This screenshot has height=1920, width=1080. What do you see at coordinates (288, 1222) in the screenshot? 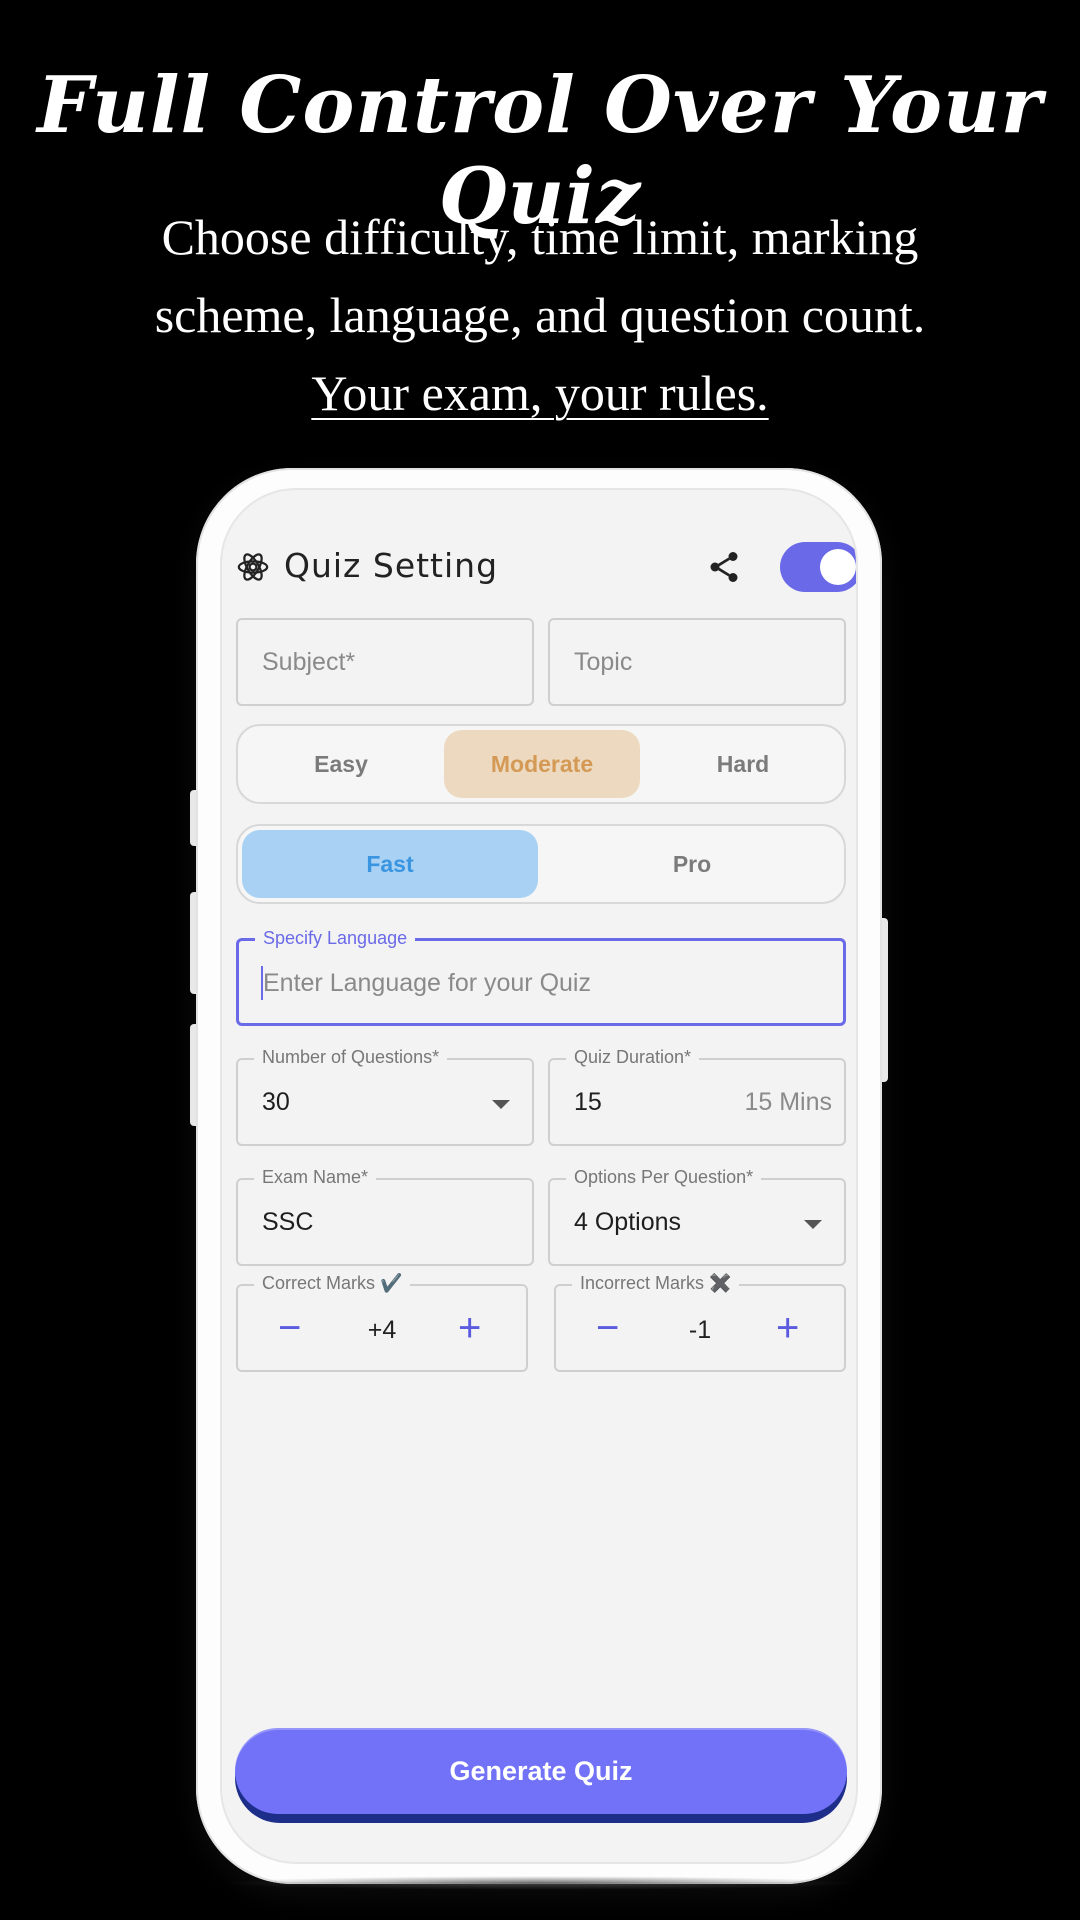
I see `exam-name-value: SSC` at bounding box center [288, 1222].